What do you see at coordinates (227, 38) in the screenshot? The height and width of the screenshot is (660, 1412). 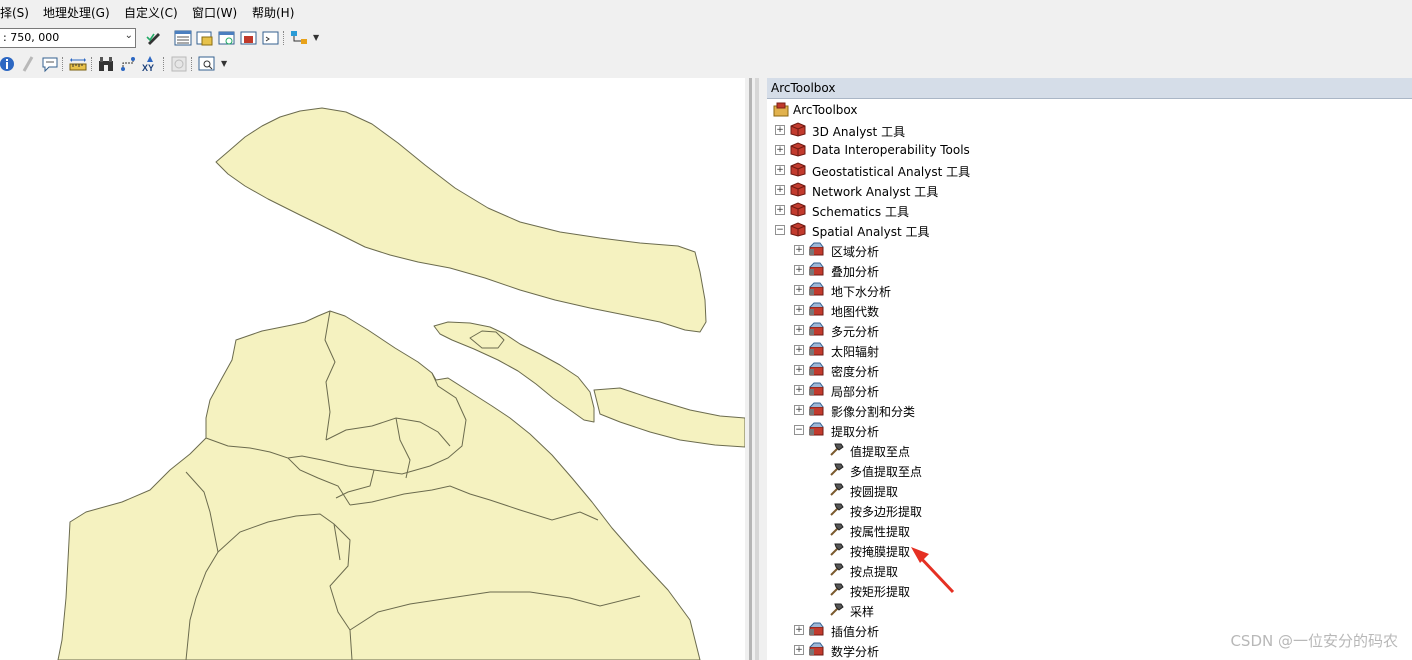 I see `search-window-icon` at bounding box center [227, 38].